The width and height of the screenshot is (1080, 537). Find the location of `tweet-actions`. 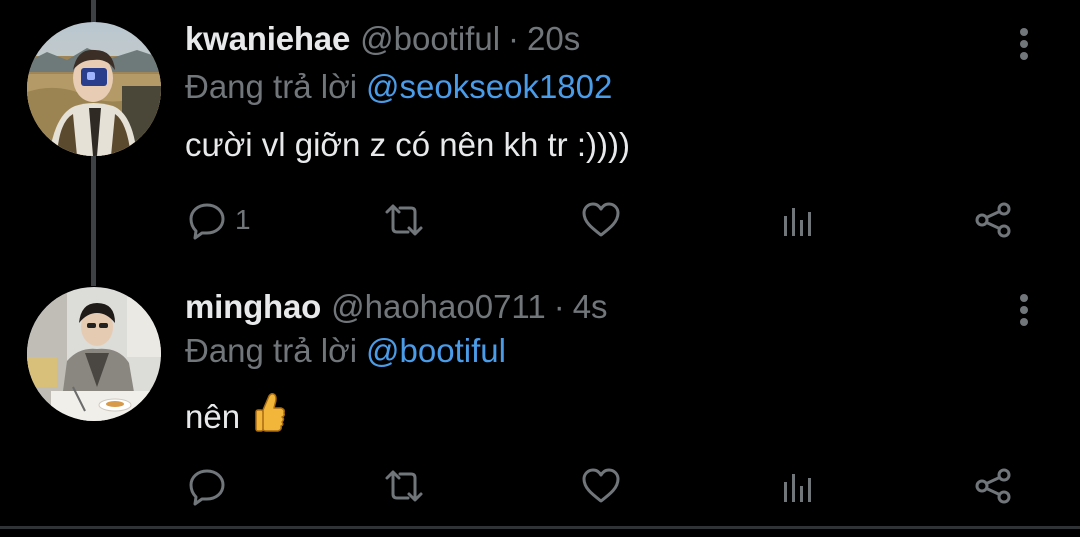

tweet-actions is located at coordinates (610, 486).